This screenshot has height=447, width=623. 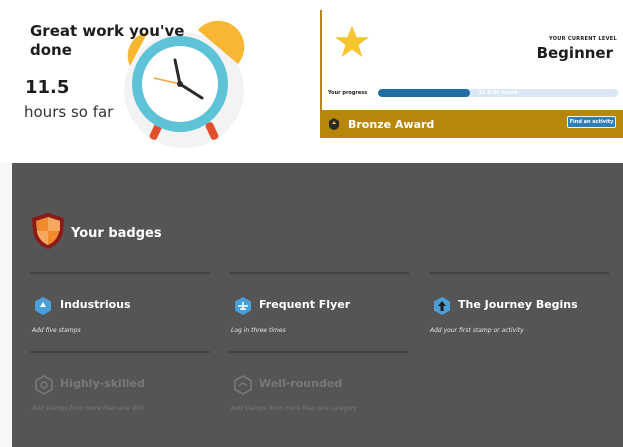 I want to click on badge-description: Add your first stamp or activity, so click(x=477, y=330).